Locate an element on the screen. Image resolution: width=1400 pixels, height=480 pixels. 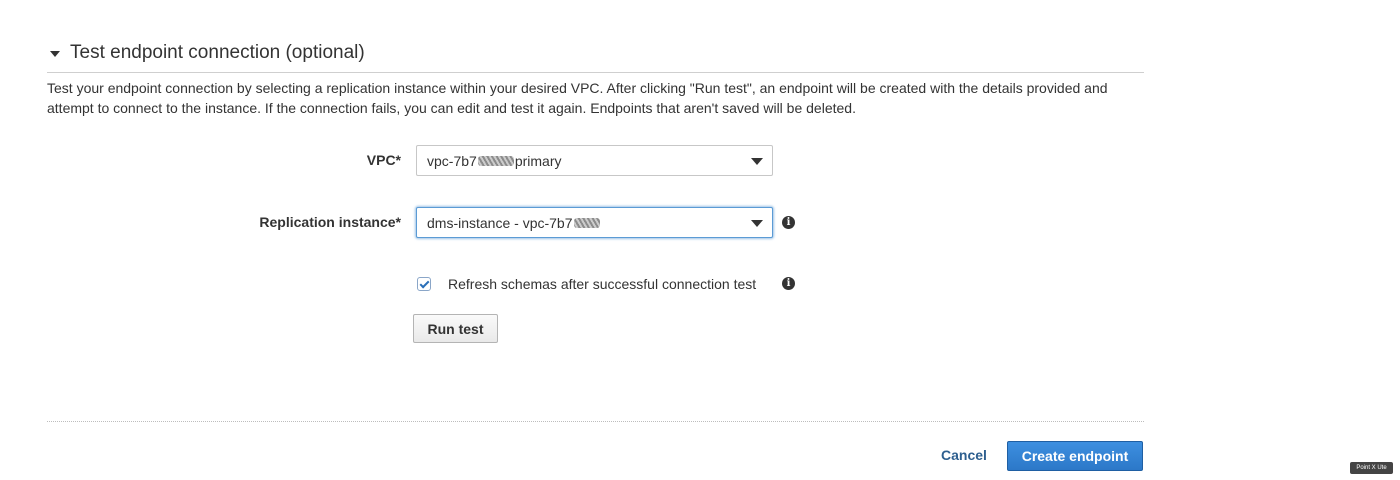
replication-instance-select: dms-instance - vpc-7b7 is located at coordinates (594, 222).